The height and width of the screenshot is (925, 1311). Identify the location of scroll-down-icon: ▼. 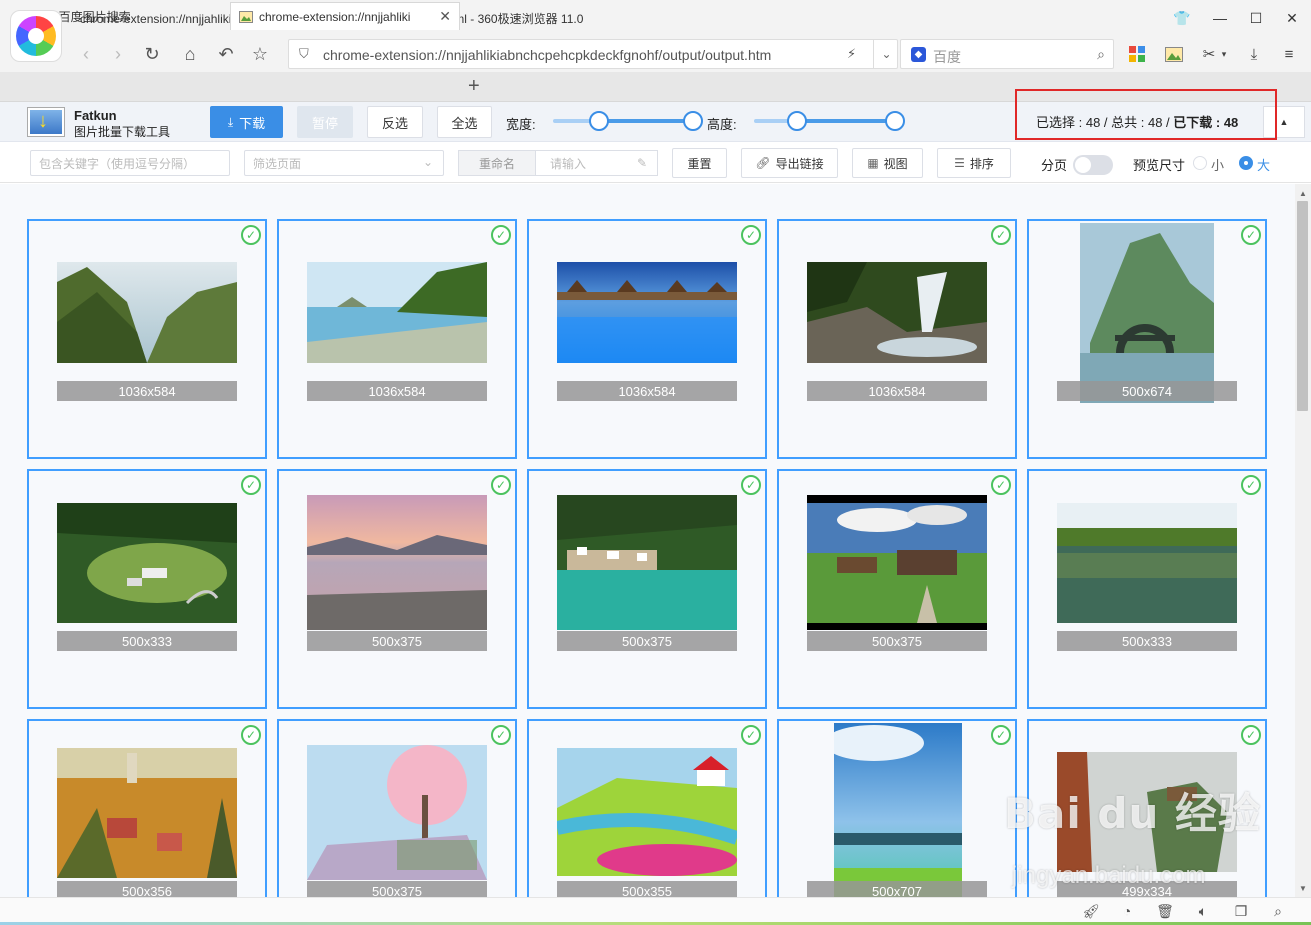
(1303, 888).